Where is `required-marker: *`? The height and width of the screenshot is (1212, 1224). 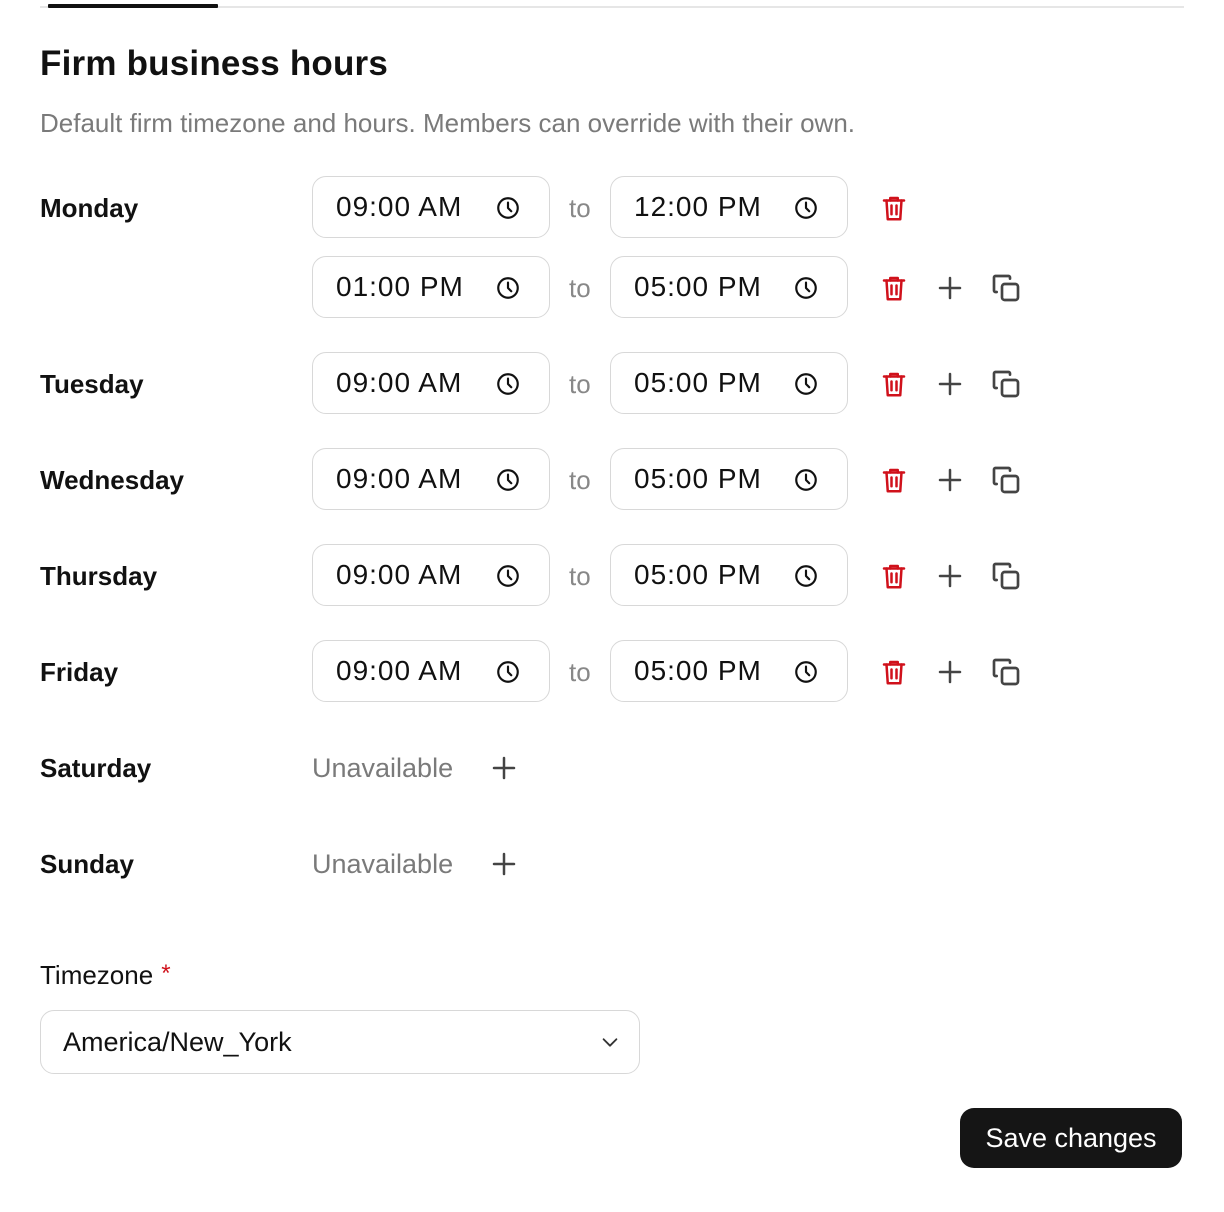
required-marker: * is located at coordinates (166, 973).